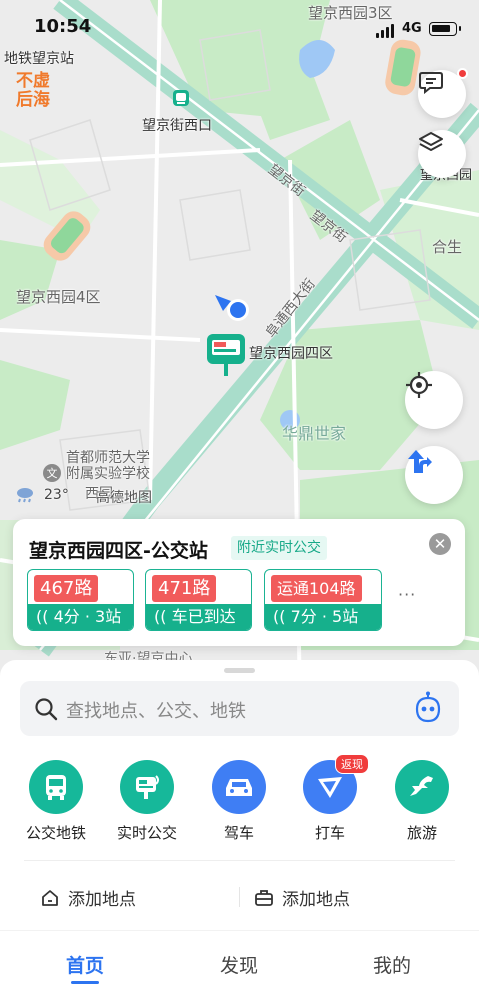 The height and width of the screenshot is (988, 479). I want to click on brand-logo: 不虚后海, so click(33, 90).